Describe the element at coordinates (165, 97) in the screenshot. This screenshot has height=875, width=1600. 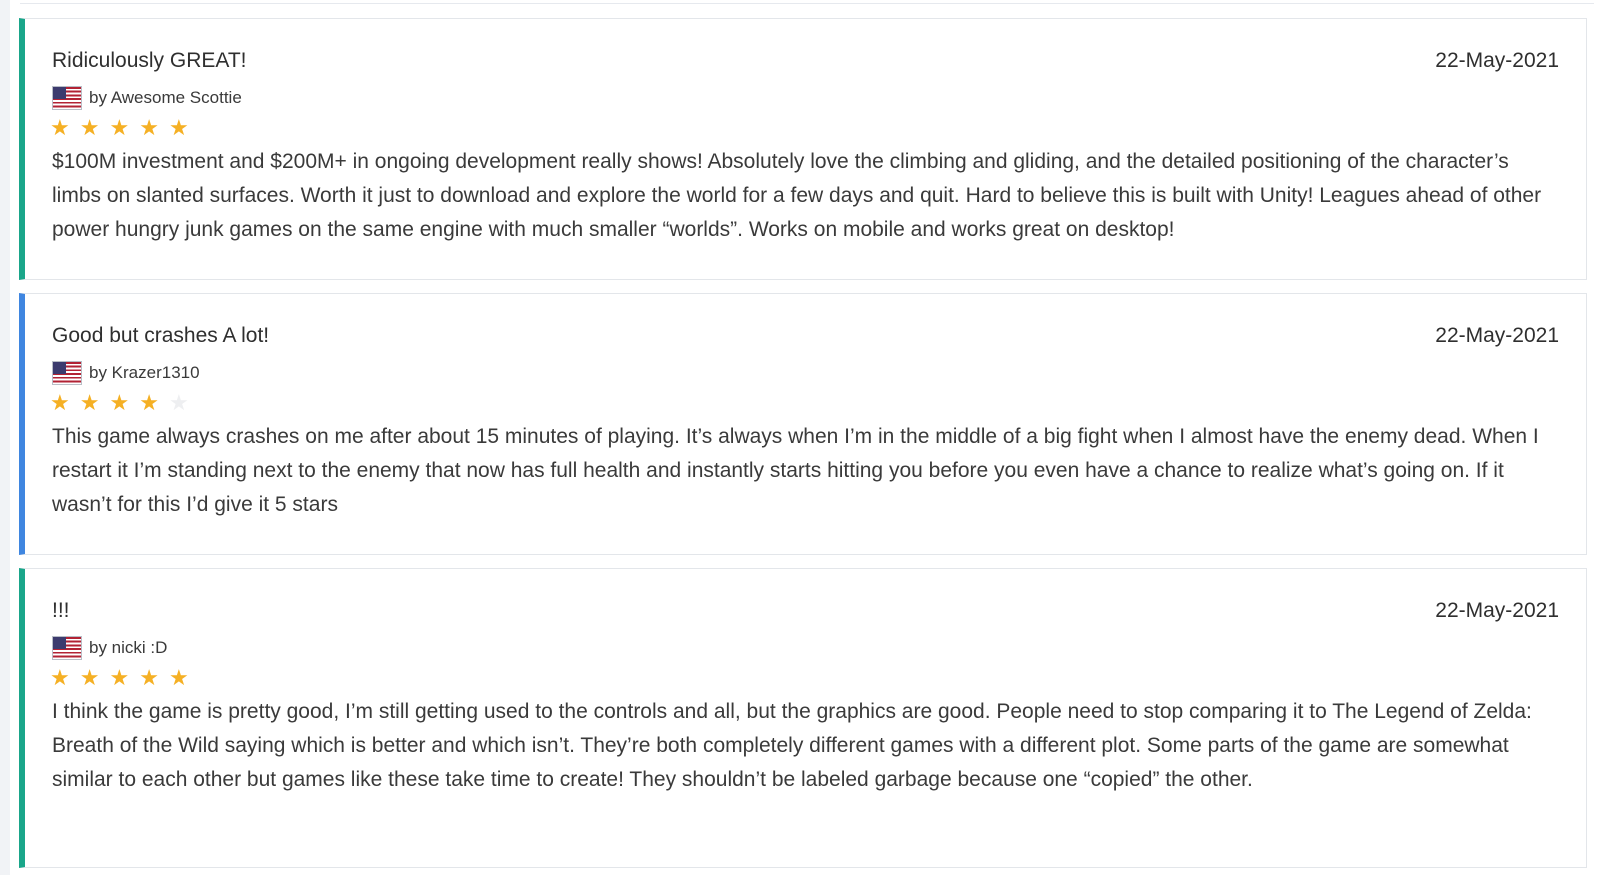
I see `review-author: by Awesome Scottie` at that location.